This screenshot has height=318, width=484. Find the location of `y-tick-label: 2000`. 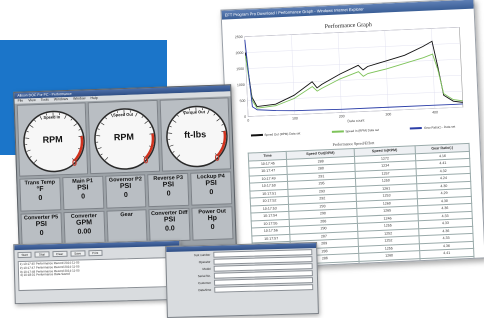

y-tick-label: 2000 is located at coordinates (239, 53).